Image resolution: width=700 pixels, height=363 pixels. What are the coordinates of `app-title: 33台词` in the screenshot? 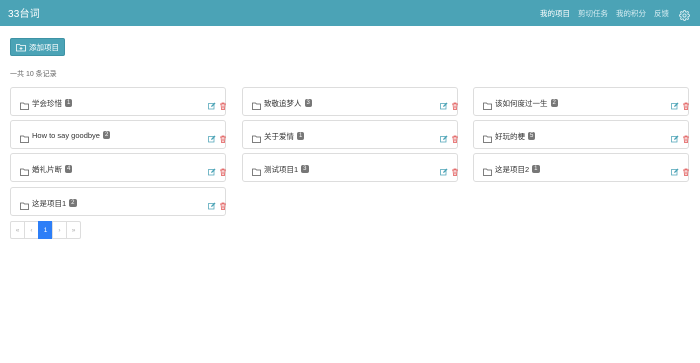 It's located at (24, 12).